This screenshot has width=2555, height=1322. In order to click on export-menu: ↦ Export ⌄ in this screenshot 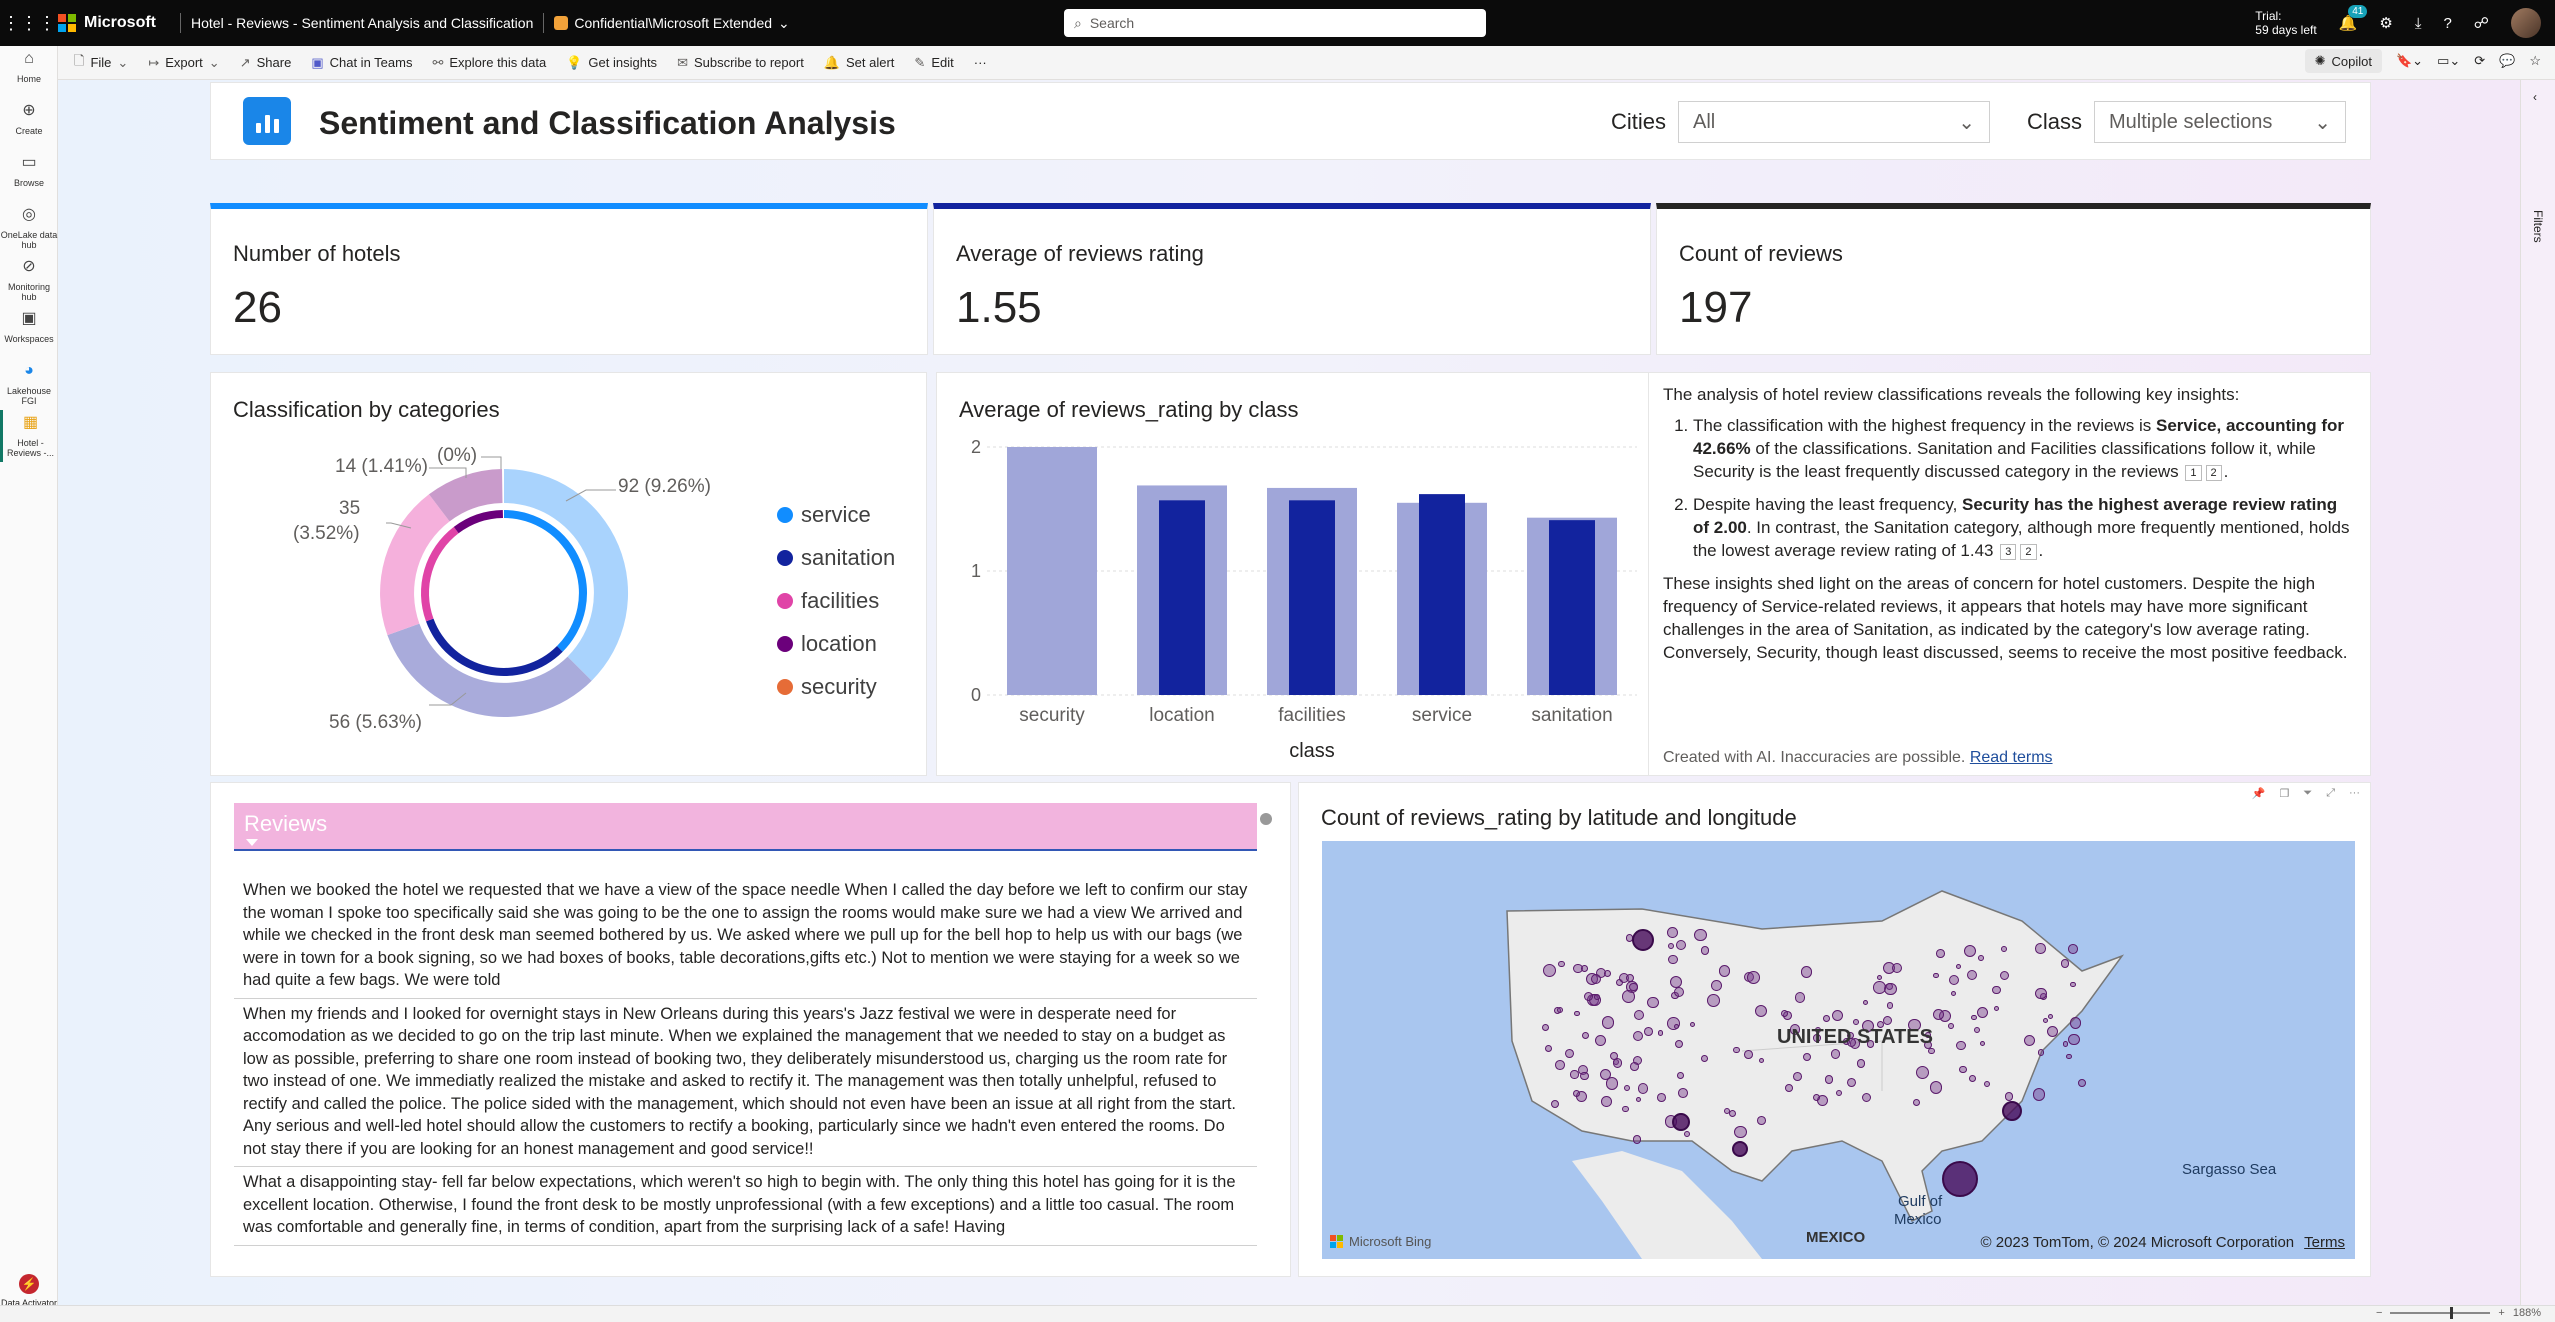, I will do `click(183, 63)`.